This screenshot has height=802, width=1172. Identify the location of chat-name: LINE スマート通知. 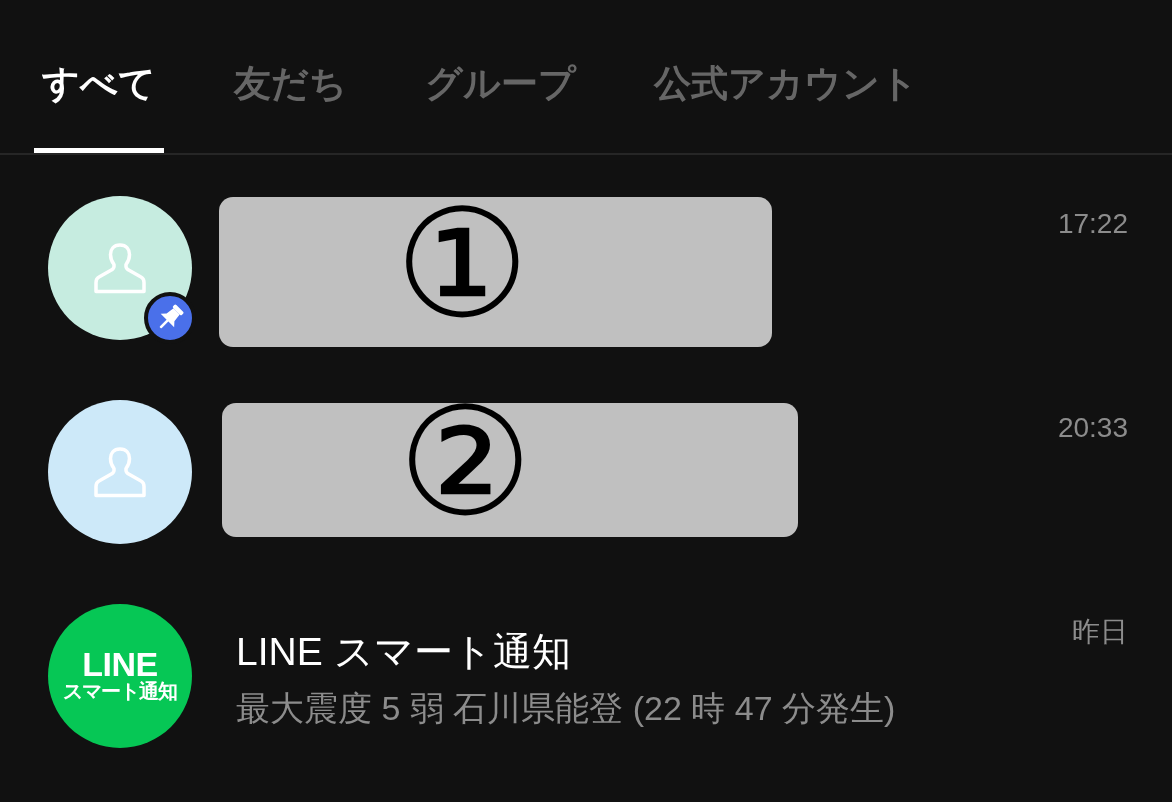
(404, 652).